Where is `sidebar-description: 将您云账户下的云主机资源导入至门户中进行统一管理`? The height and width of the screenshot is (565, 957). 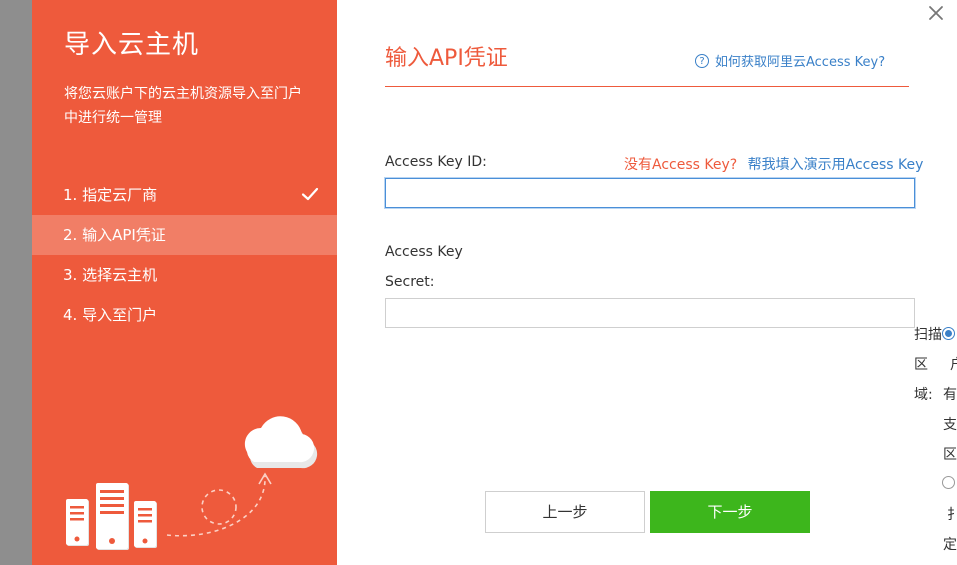 sidebar-description: 将您云账户下的云主机资源导入至门户中进行统一管理 is located at coordinates (183, 106).